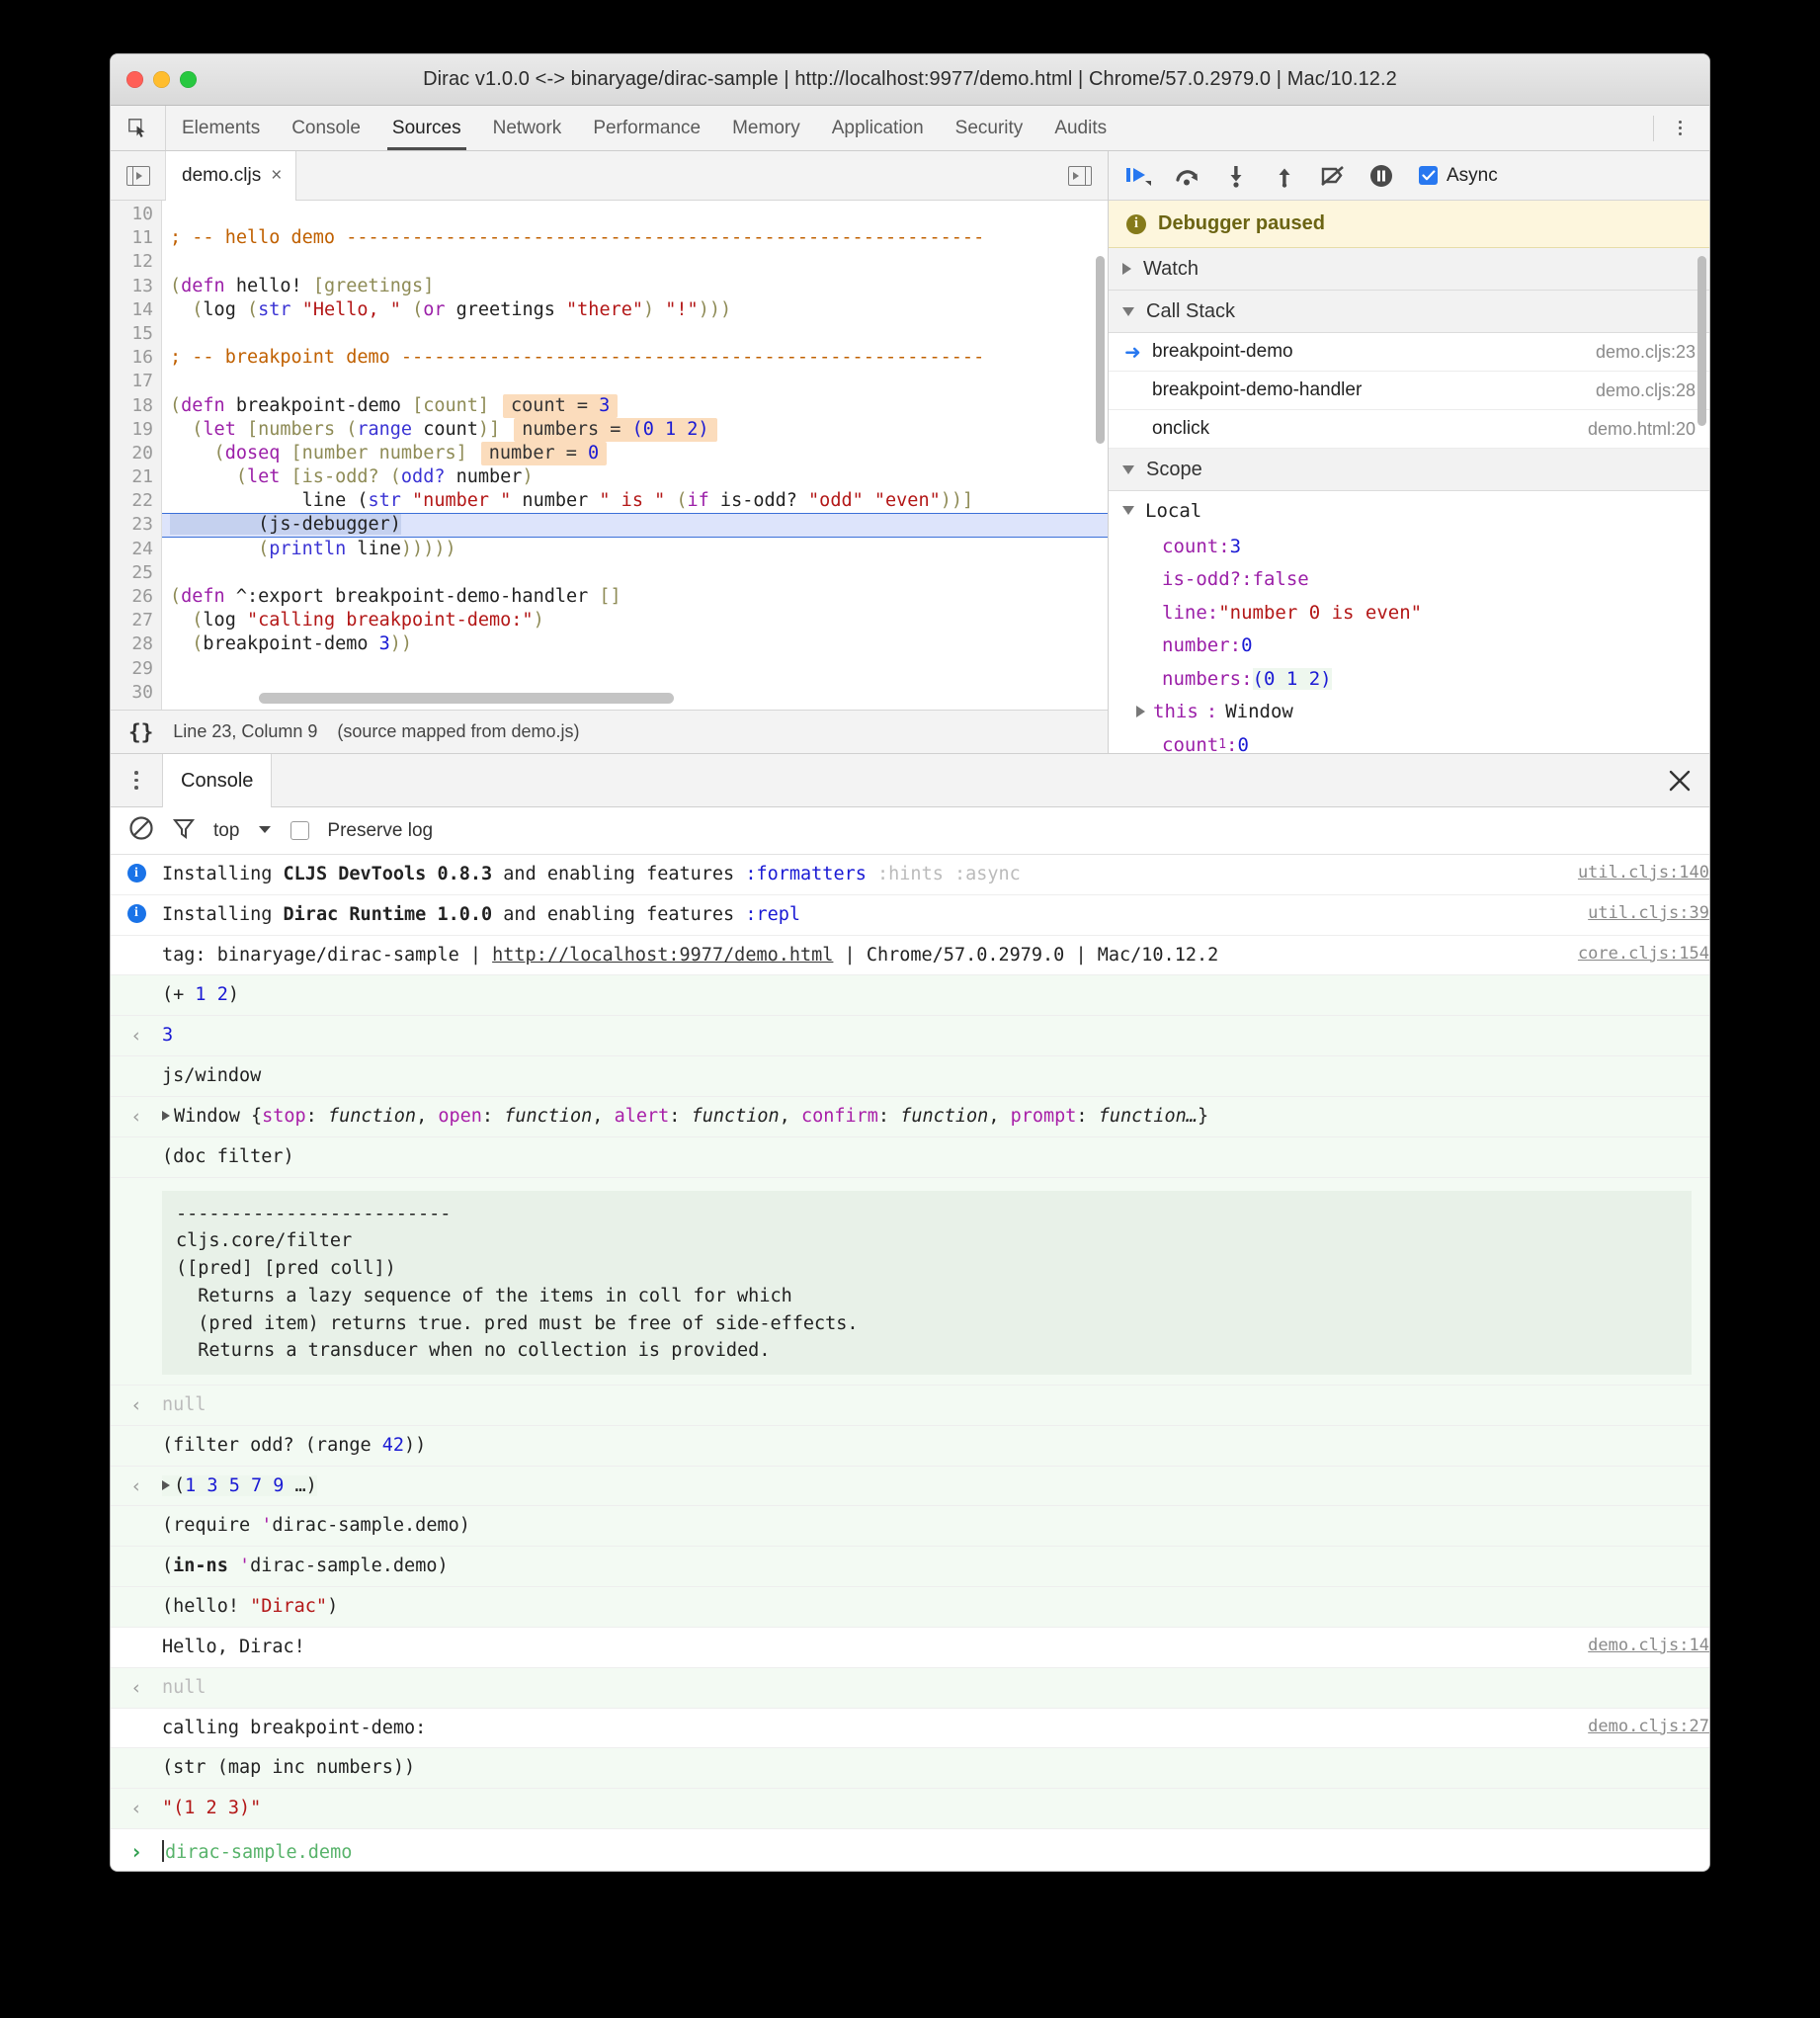 This screenshot has width=1820, height=2018. I want to click on tab-security: Security, so click(989, 128).